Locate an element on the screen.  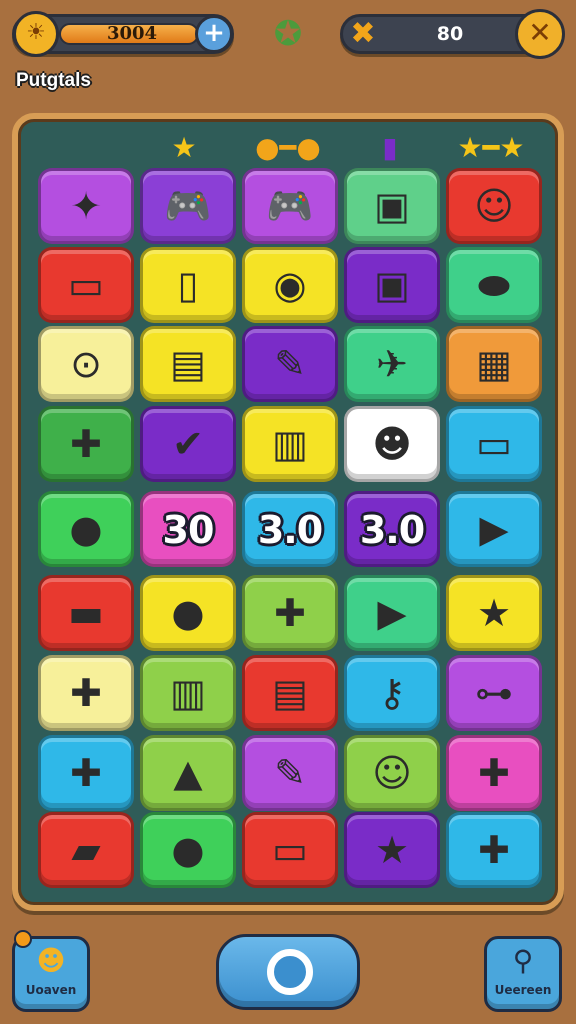
banner-icon: ✦ is located at coordinates (86, 206).